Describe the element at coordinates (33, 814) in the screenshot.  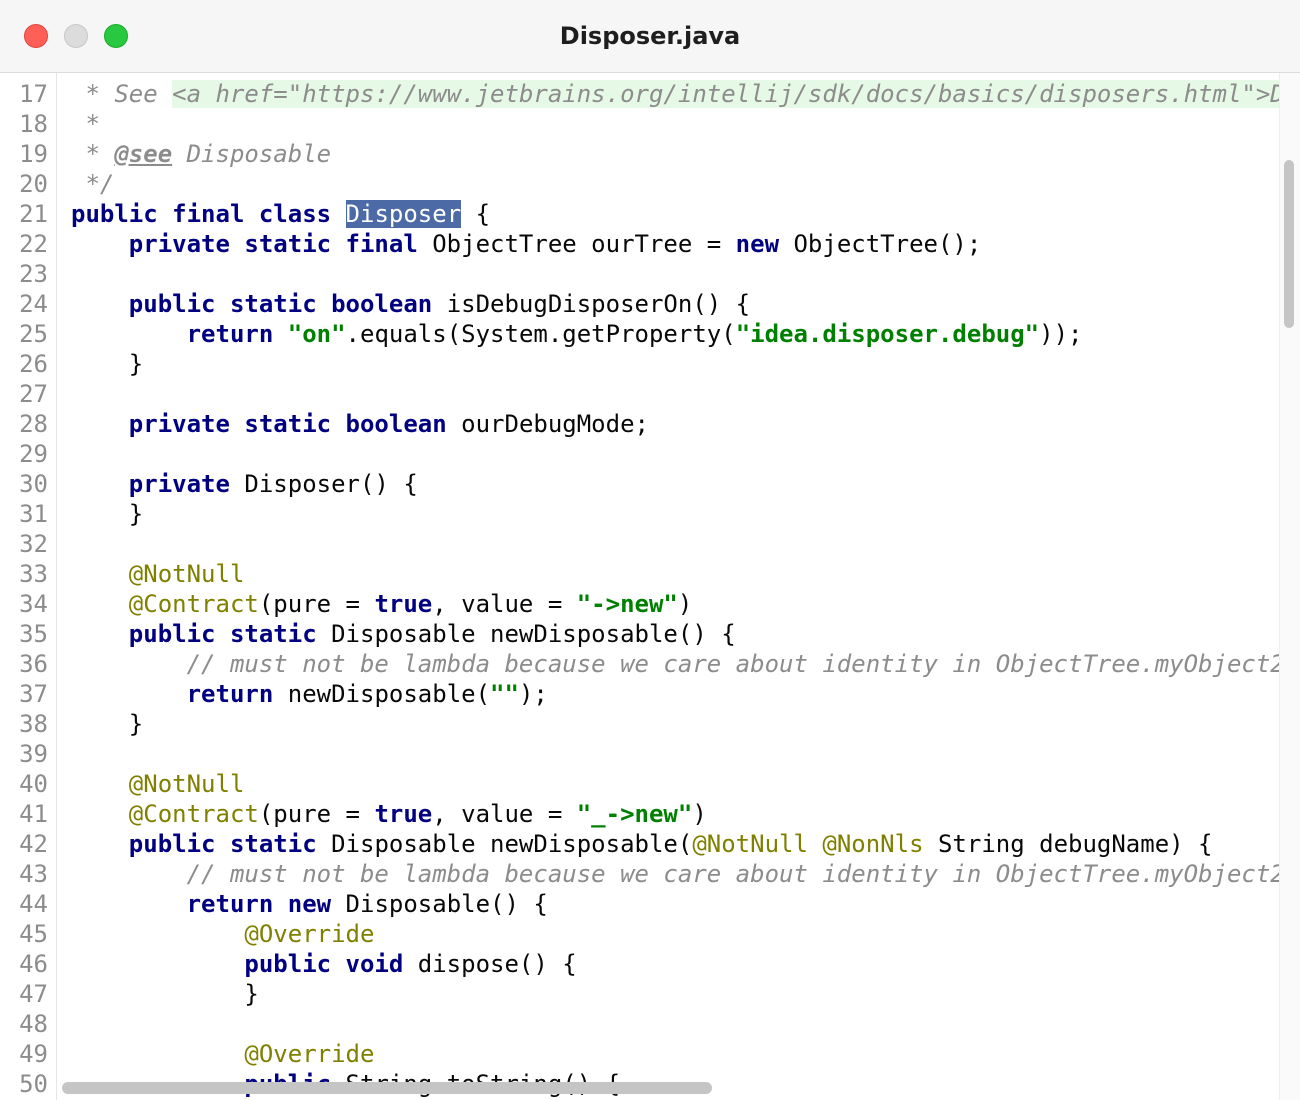
I see `line-number: 41` at that location.